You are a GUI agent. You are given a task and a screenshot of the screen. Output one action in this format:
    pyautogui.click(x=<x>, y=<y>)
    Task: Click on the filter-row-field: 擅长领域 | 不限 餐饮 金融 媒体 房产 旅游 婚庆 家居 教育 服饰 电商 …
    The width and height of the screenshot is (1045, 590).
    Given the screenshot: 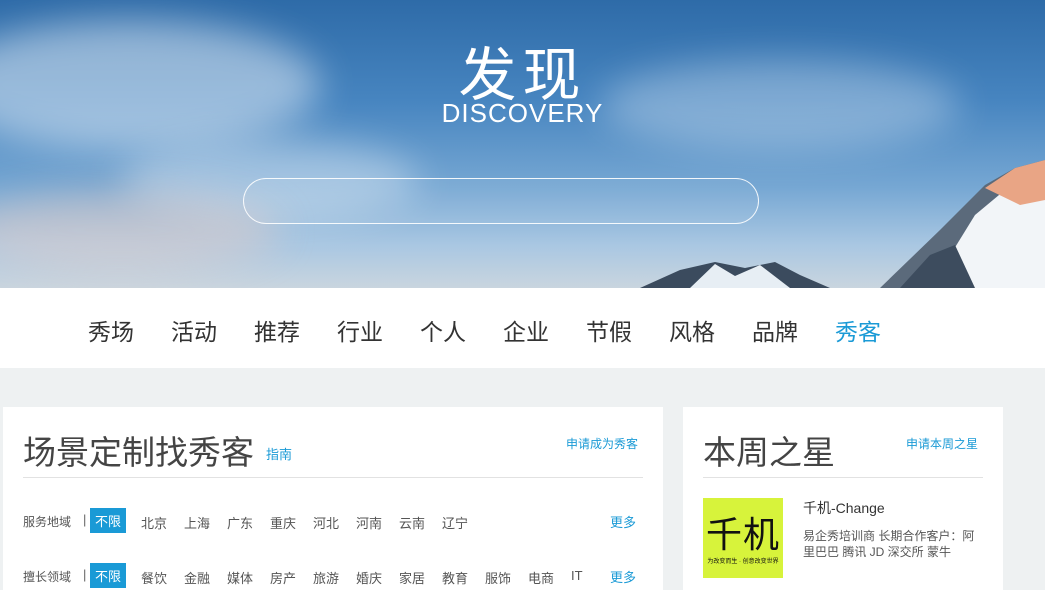 What is the action you would take?
    pyautogui.click(x=333, y=576)
    